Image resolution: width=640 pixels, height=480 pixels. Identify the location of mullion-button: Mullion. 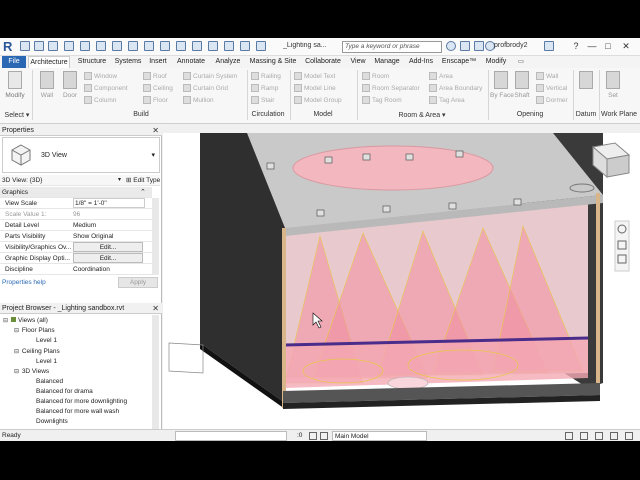
(198, 100).